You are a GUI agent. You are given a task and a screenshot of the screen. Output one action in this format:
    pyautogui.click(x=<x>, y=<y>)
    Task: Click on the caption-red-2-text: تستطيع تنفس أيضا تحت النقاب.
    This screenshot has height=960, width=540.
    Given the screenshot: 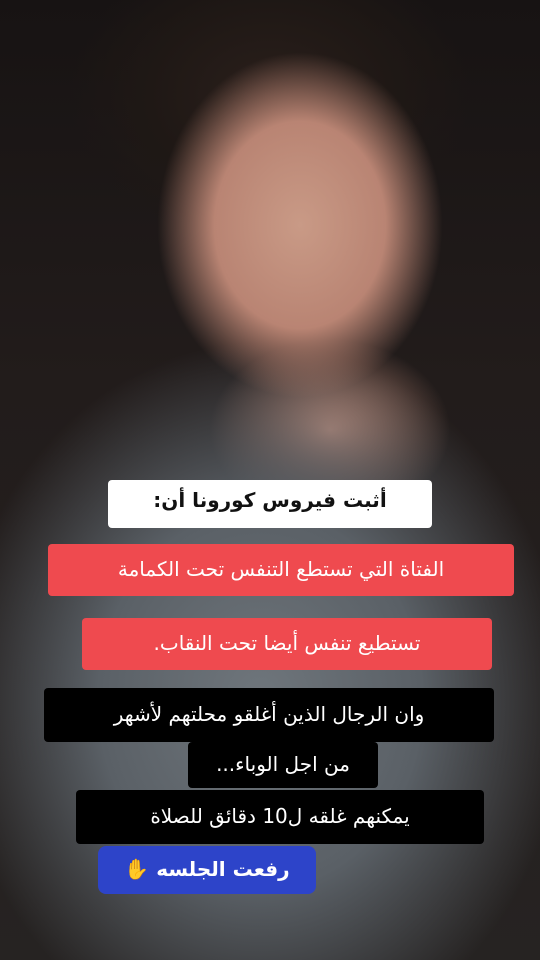 What is the action you would take?
    pyautogui.click(x=287, y=643)
    